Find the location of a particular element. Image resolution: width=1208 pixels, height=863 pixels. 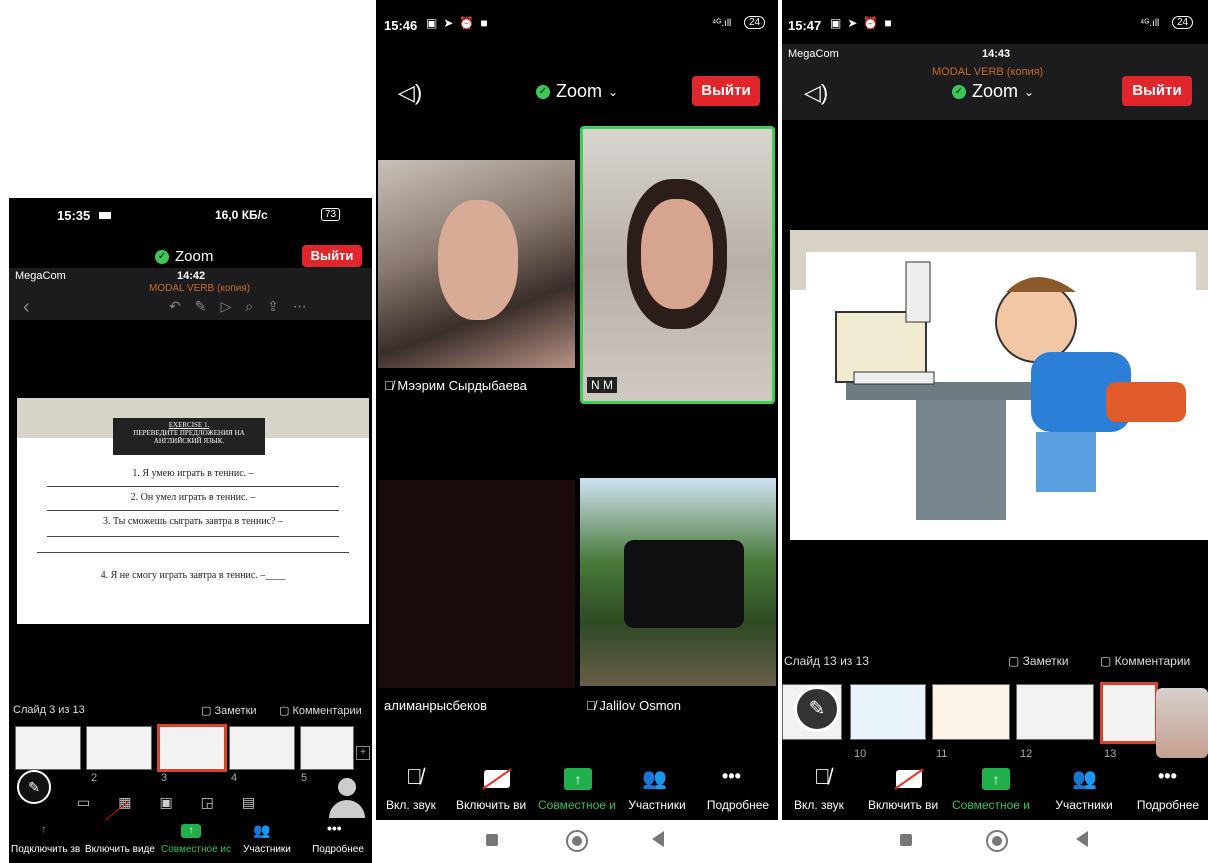

video-status-icon is located at coordinates (105, 215).